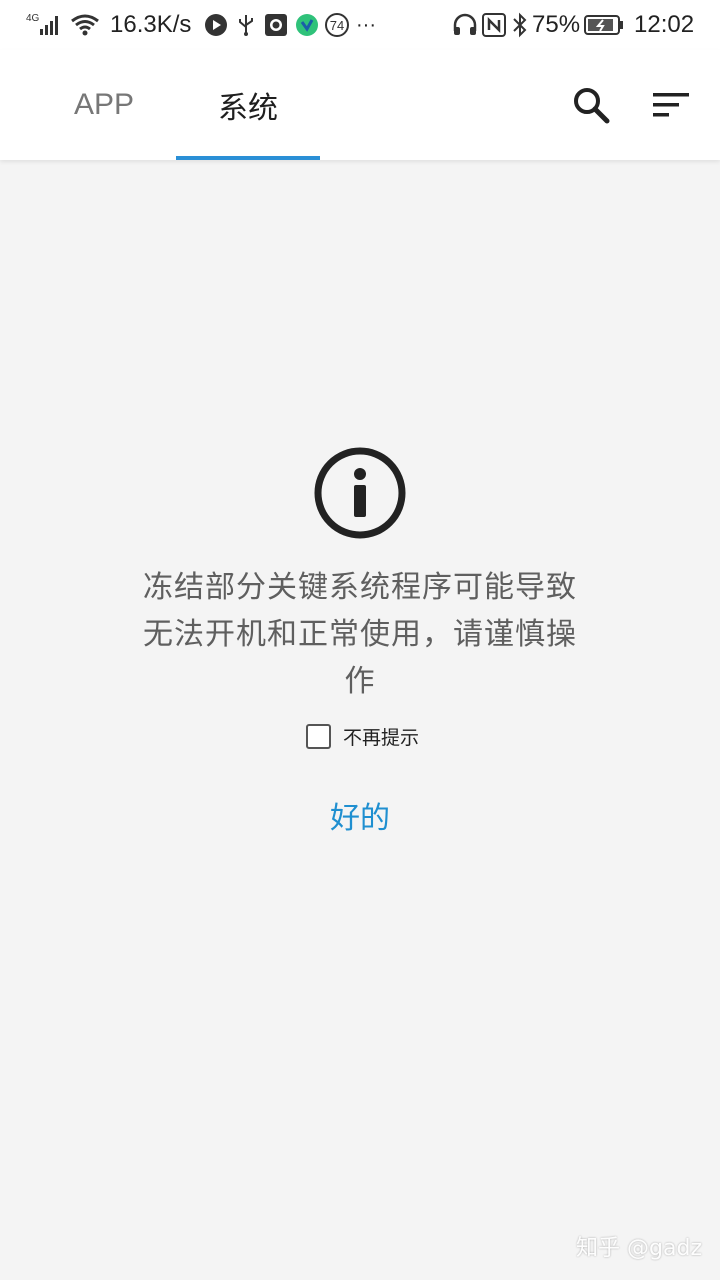 Image resolution: width=720 pixels, height=1280 pixels. What do you see at coordinates (151, 24) in the screenshot?
I see `net-speed: 16.3K/s` at bounding box center [151, 24].